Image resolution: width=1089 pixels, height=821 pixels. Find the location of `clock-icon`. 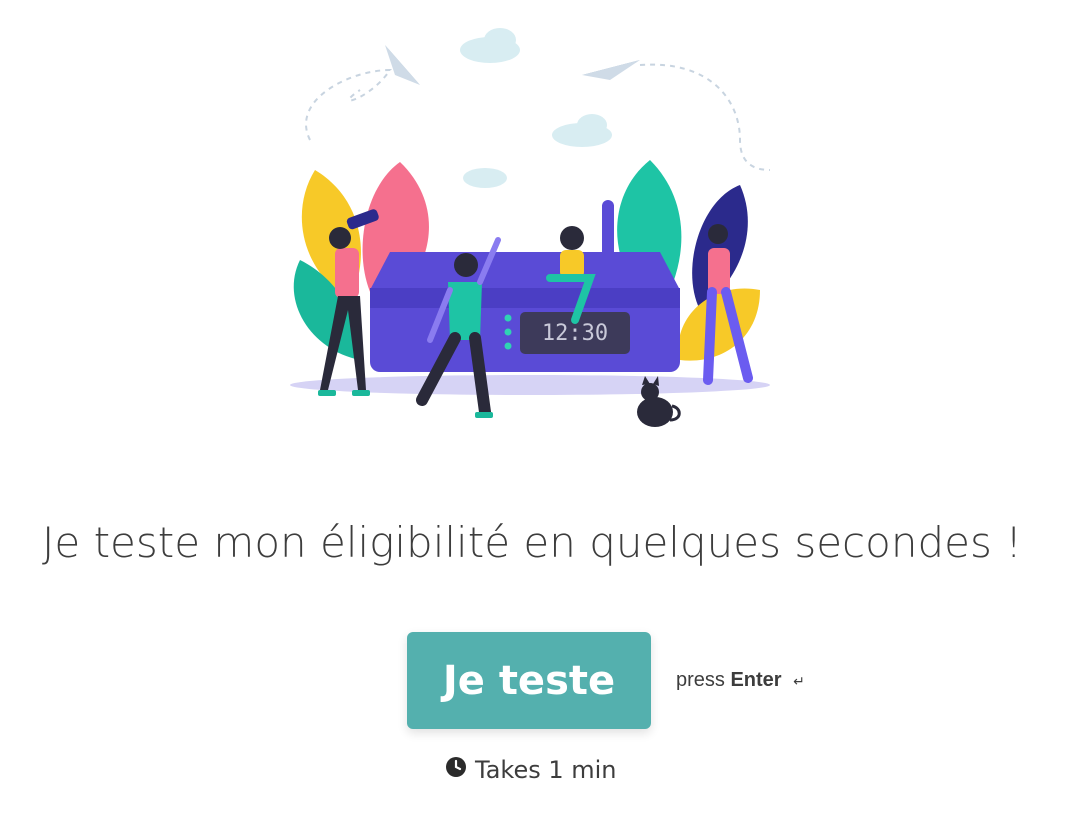

clock-icon is located at coordinates (456, 770).